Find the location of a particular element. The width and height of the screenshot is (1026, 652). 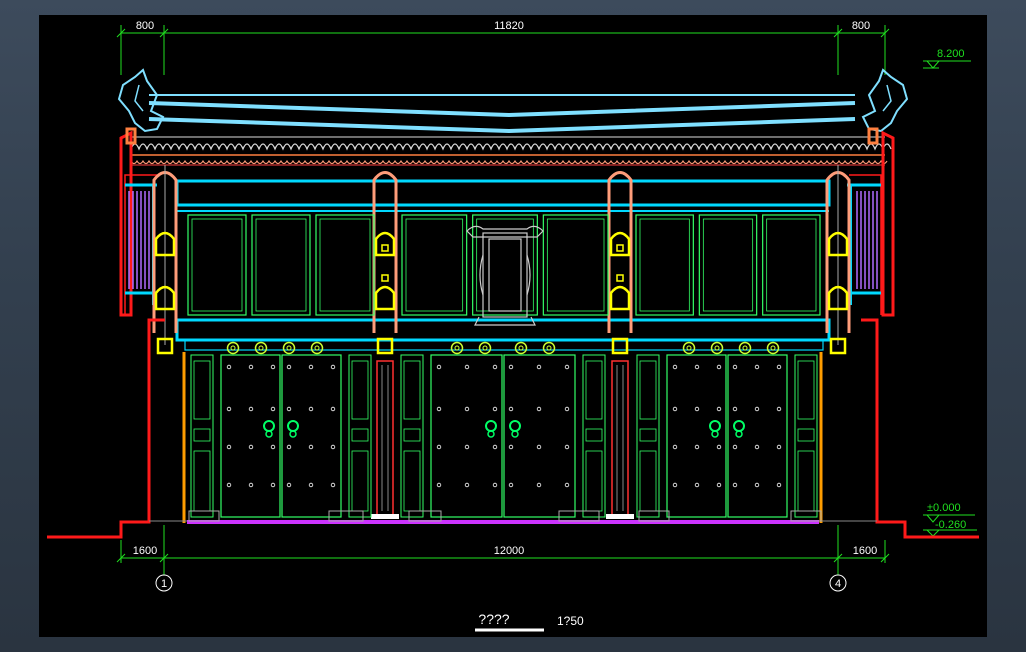

elevation-ground: ±0.000 is located at coordinates (944, 508).